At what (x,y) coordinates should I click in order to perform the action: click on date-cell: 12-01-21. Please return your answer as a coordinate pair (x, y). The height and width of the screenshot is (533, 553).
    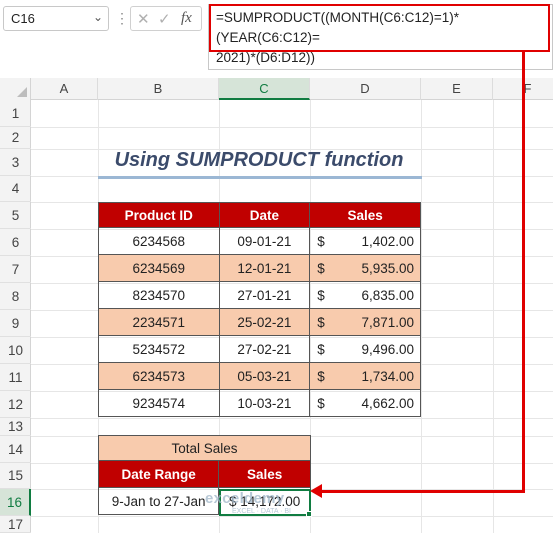
    Looking at the image, I should click on (264, 268).